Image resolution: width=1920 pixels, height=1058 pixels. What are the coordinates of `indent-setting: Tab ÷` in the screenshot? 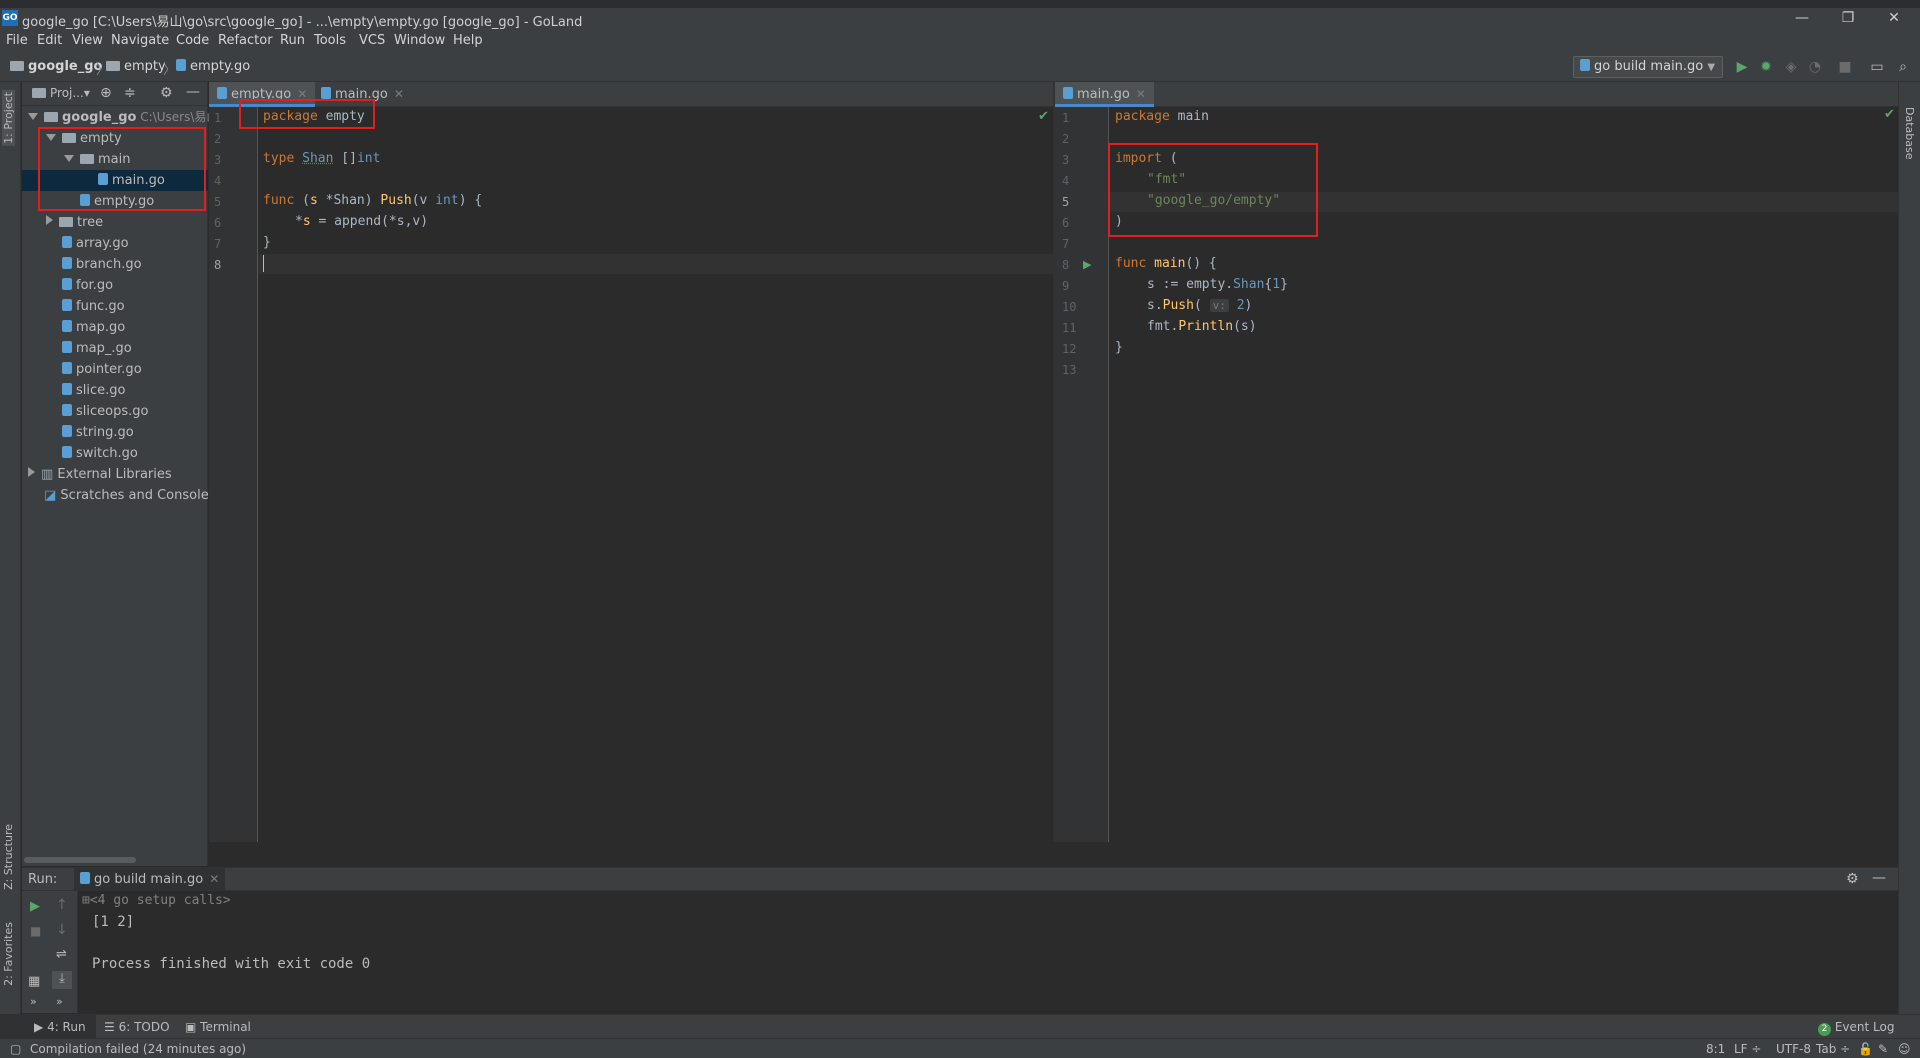 It's located at (1833, 1049).